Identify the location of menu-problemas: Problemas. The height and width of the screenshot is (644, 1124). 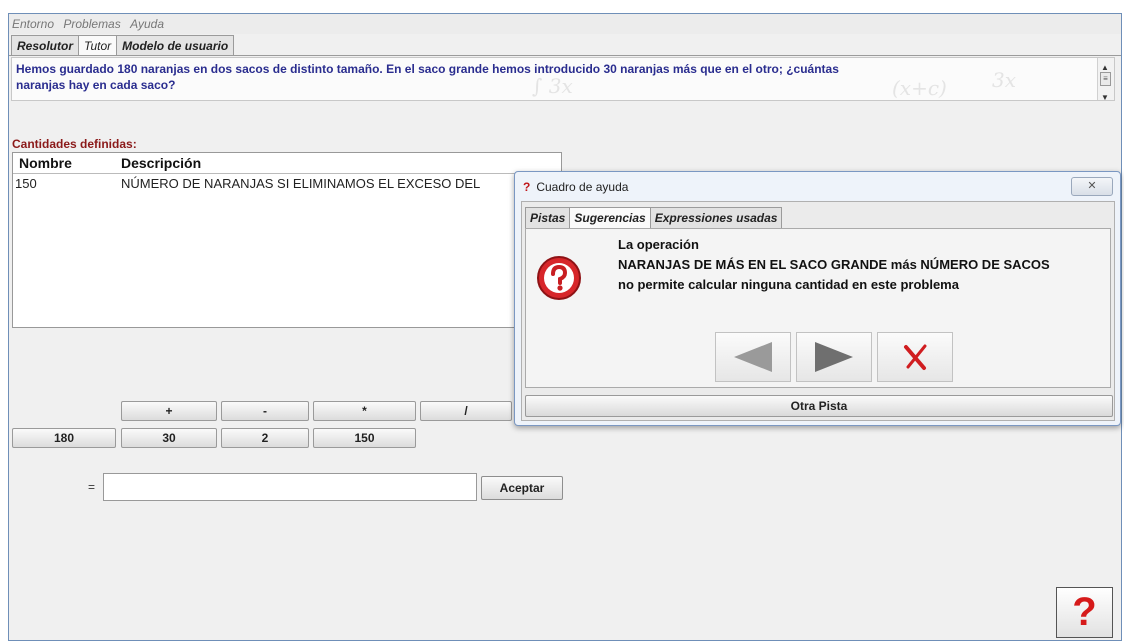
(91, 22).